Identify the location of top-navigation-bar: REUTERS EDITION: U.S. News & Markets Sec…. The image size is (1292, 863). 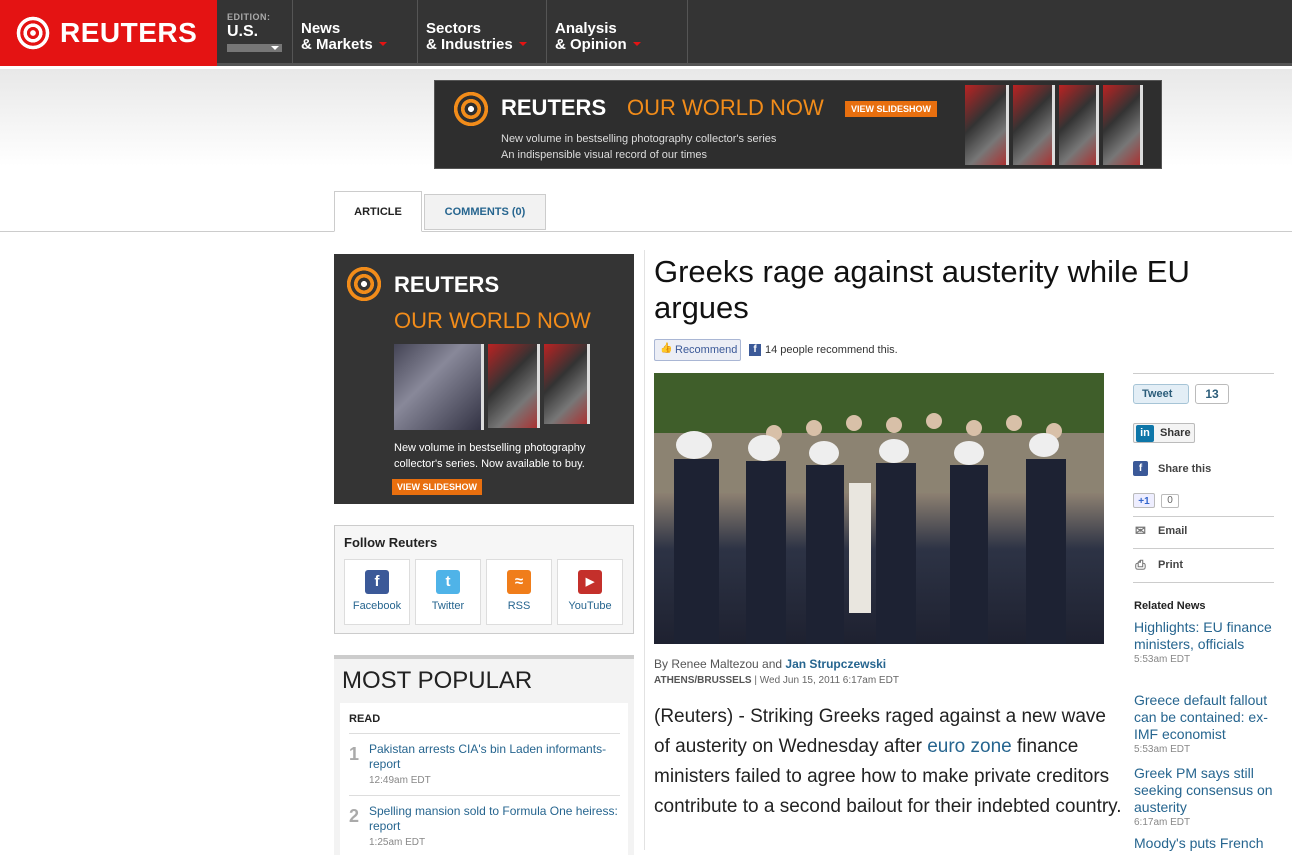
(646, 33).